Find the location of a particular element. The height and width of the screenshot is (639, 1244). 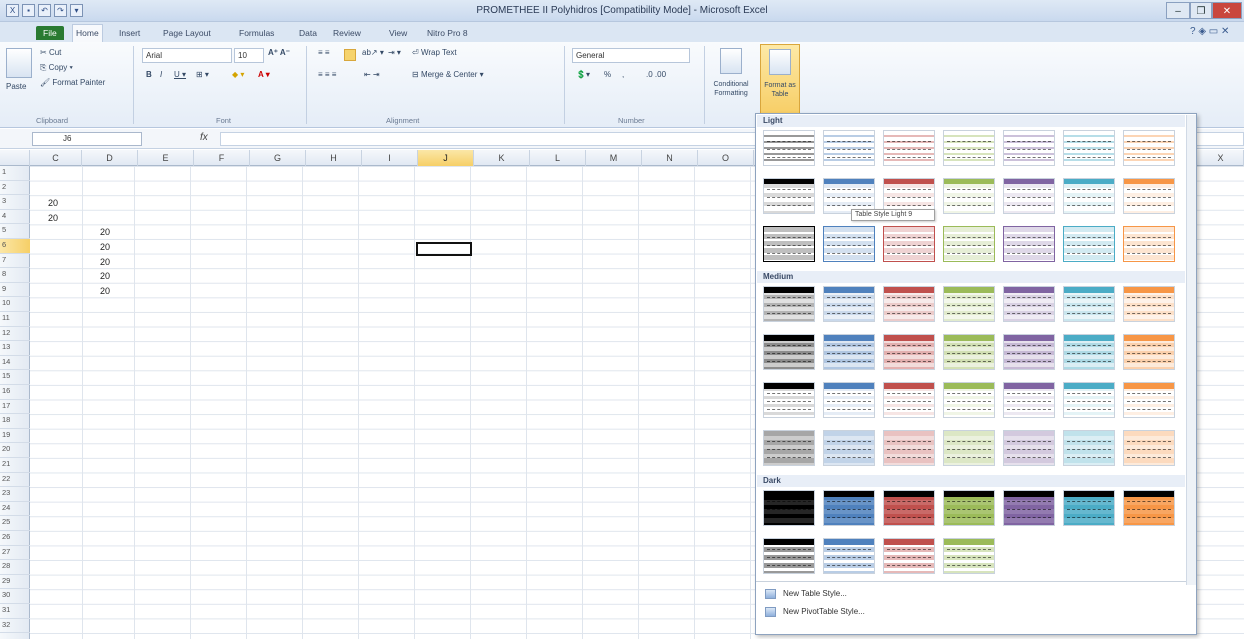

tab-nitro: Nitro Pro 8 is located at coordinates (447, 33).